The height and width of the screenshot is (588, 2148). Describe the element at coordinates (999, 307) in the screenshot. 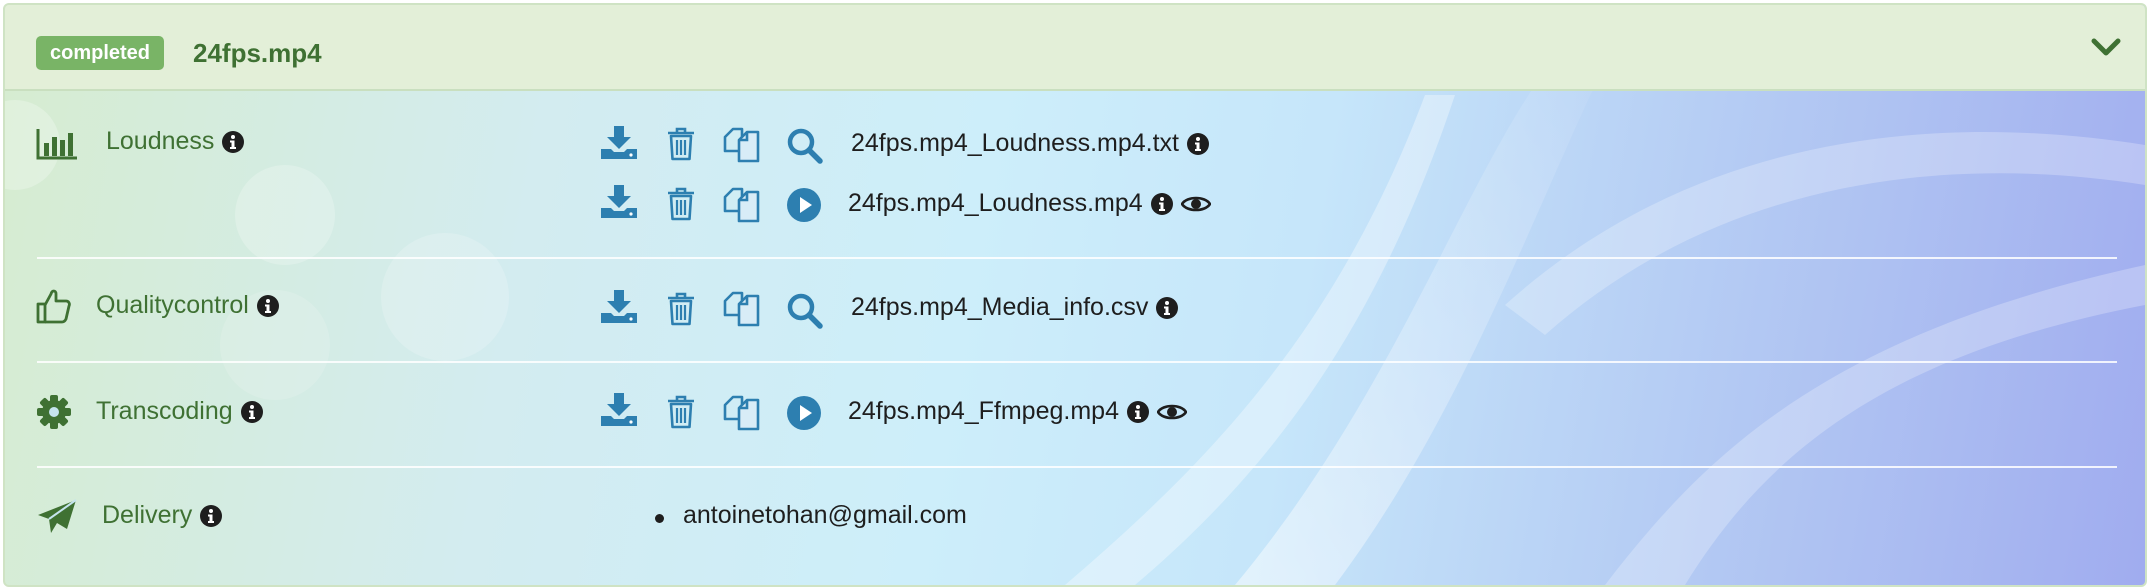

I see `file-name: 24fps.mp4_Media_info.csv` at that location.